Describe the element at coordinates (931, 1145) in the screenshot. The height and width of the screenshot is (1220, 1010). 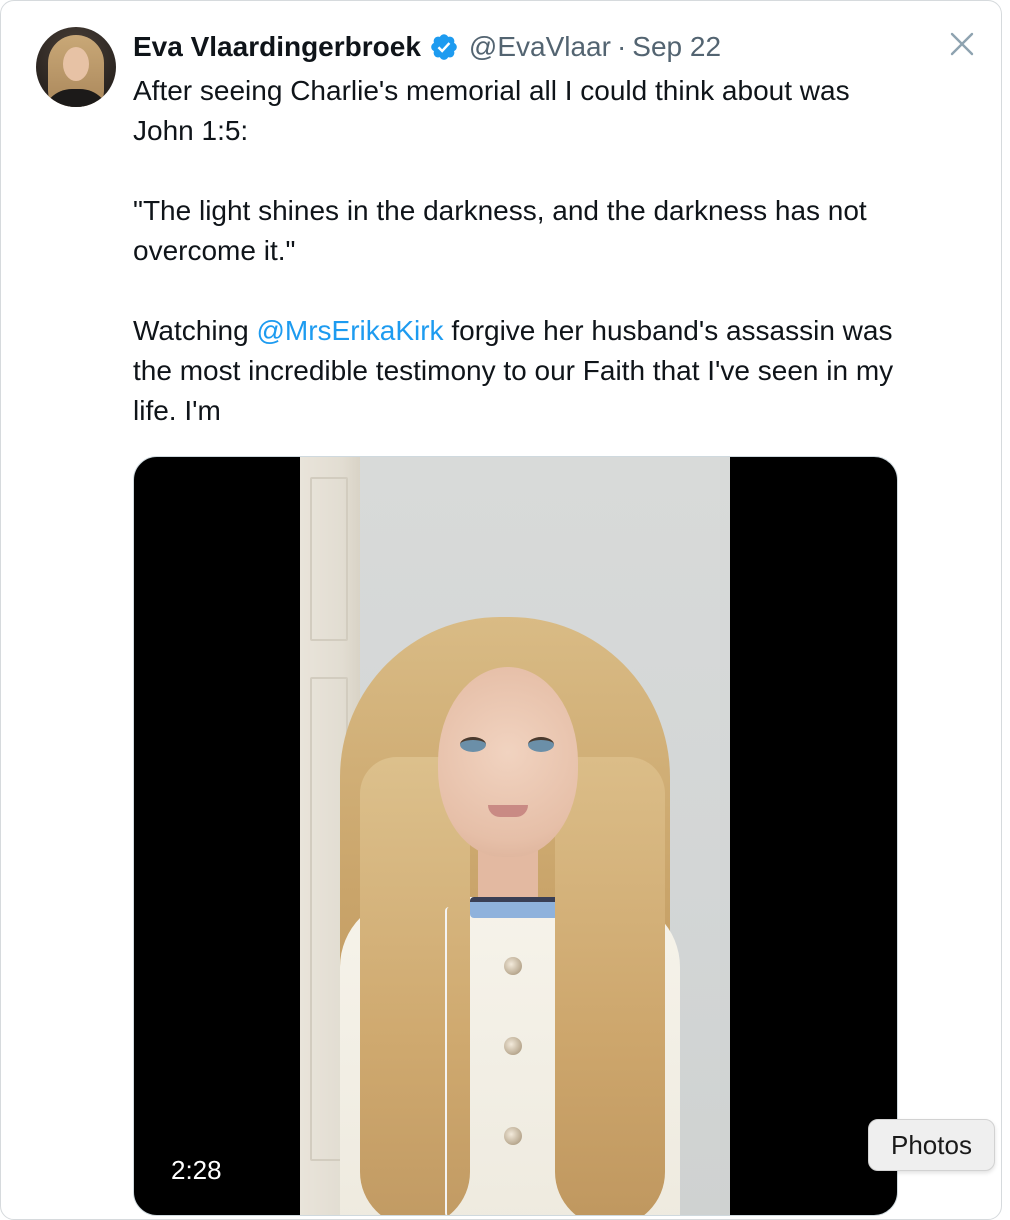
I see `photos-tooltip: Photos` at that location.